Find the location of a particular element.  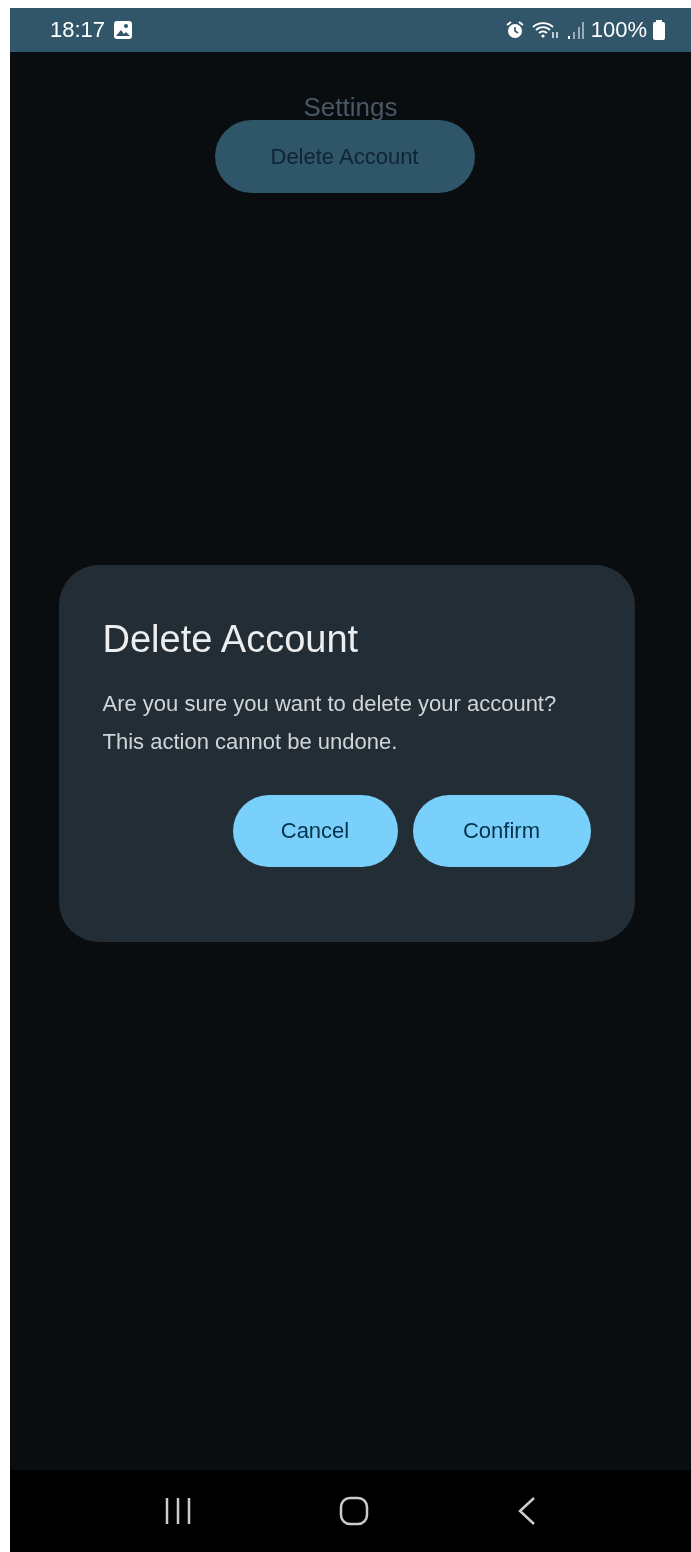

battery-icon is located at coordinates (659, 30).